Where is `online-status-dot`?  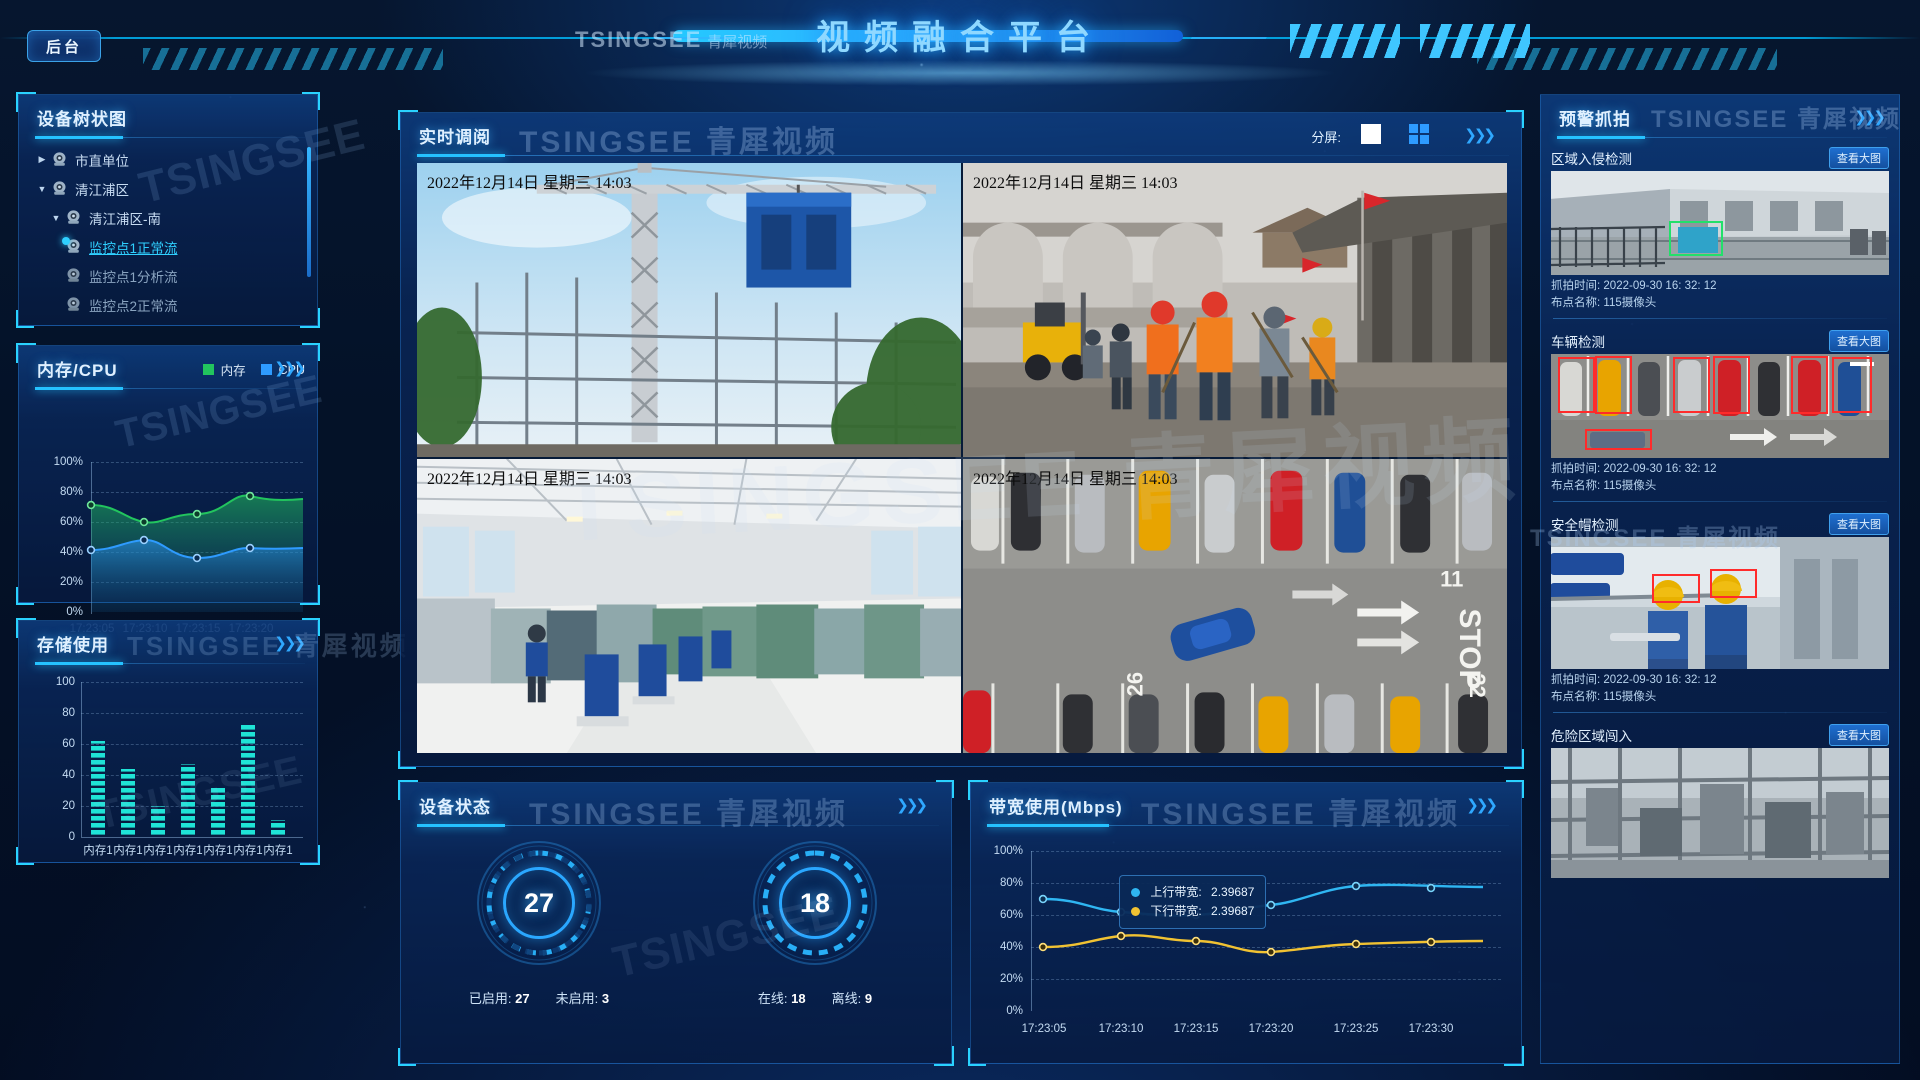 online-status-dot is located at coordinates (66, 241).